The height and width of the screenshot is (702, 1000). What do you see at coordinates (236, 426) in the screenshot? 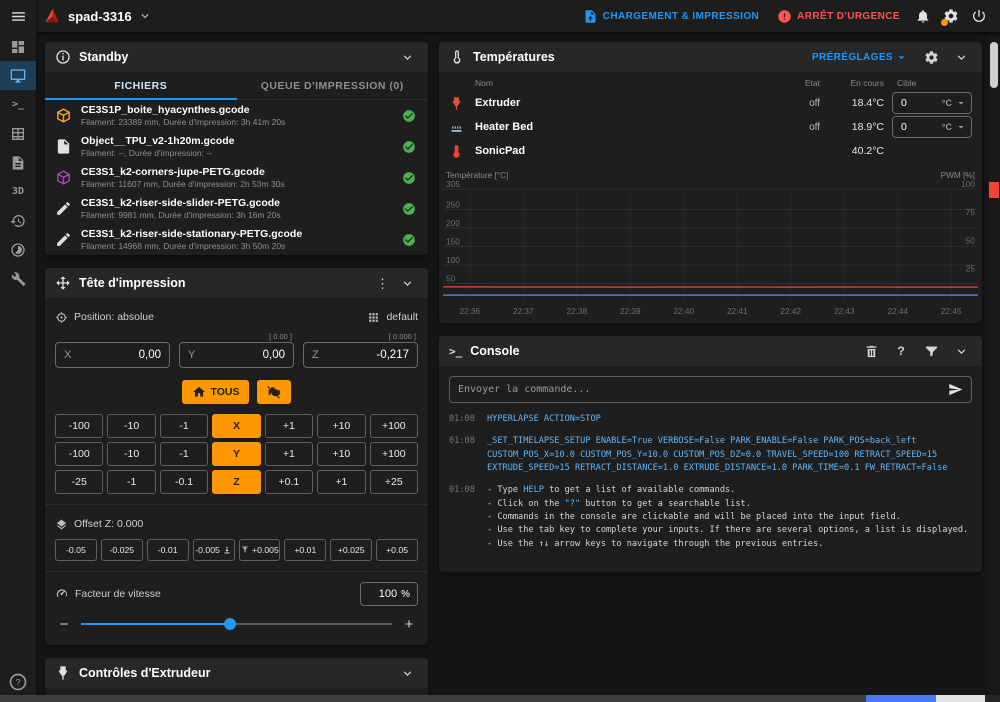
I see `jog-axis-x: X` at bounding box center [236, 426].